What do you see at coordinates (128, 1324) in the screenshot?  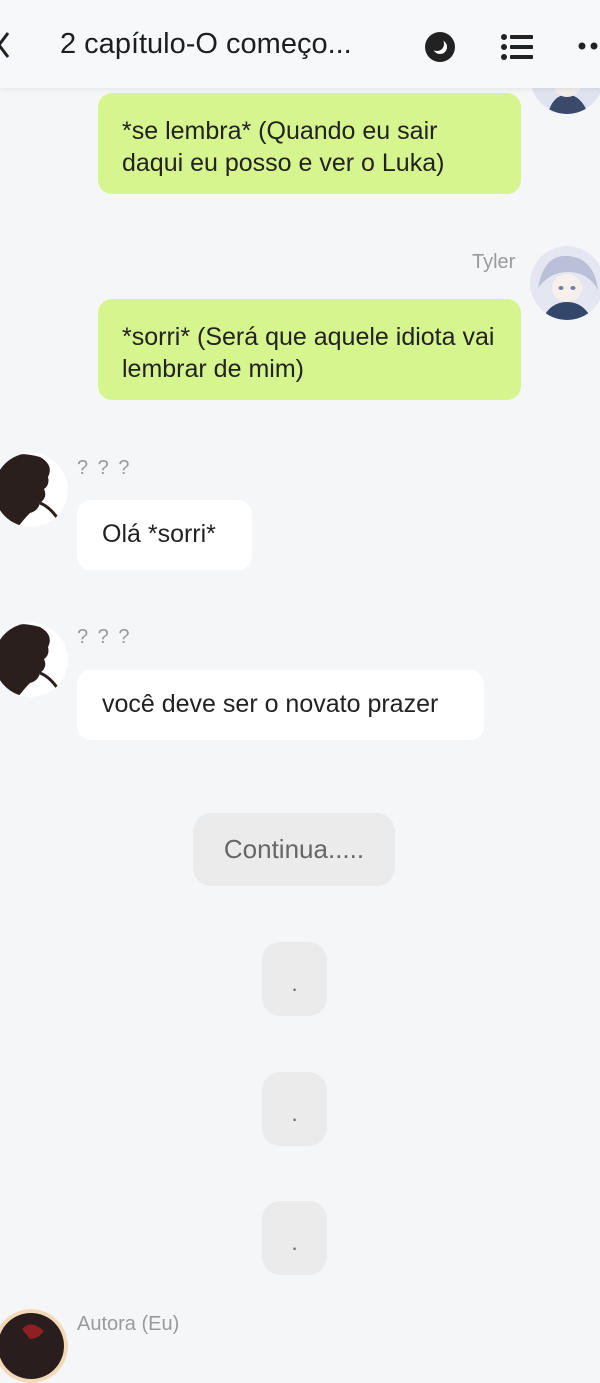 I see `sender-name: Autora (Eu)` at bounding box center [128, 1324].